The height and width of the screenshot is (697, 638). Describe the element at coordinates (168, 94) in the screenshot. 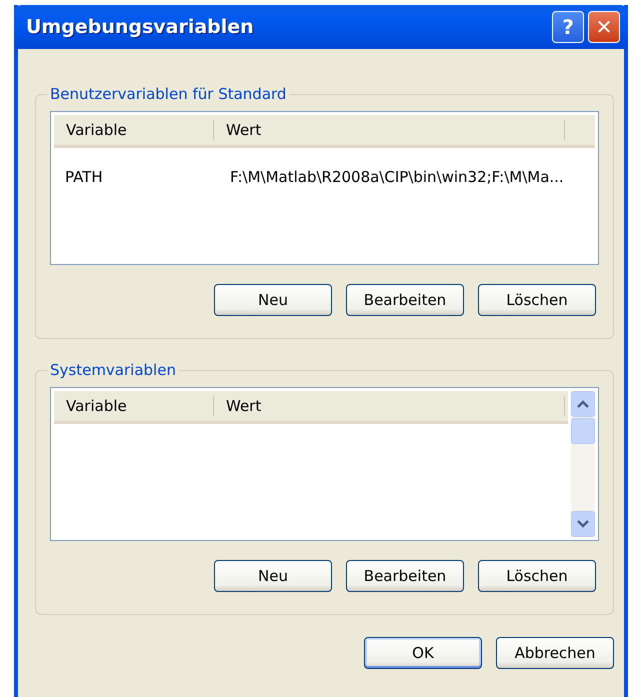

I see `group-title: Benutzervariablen für Standard` at that location.